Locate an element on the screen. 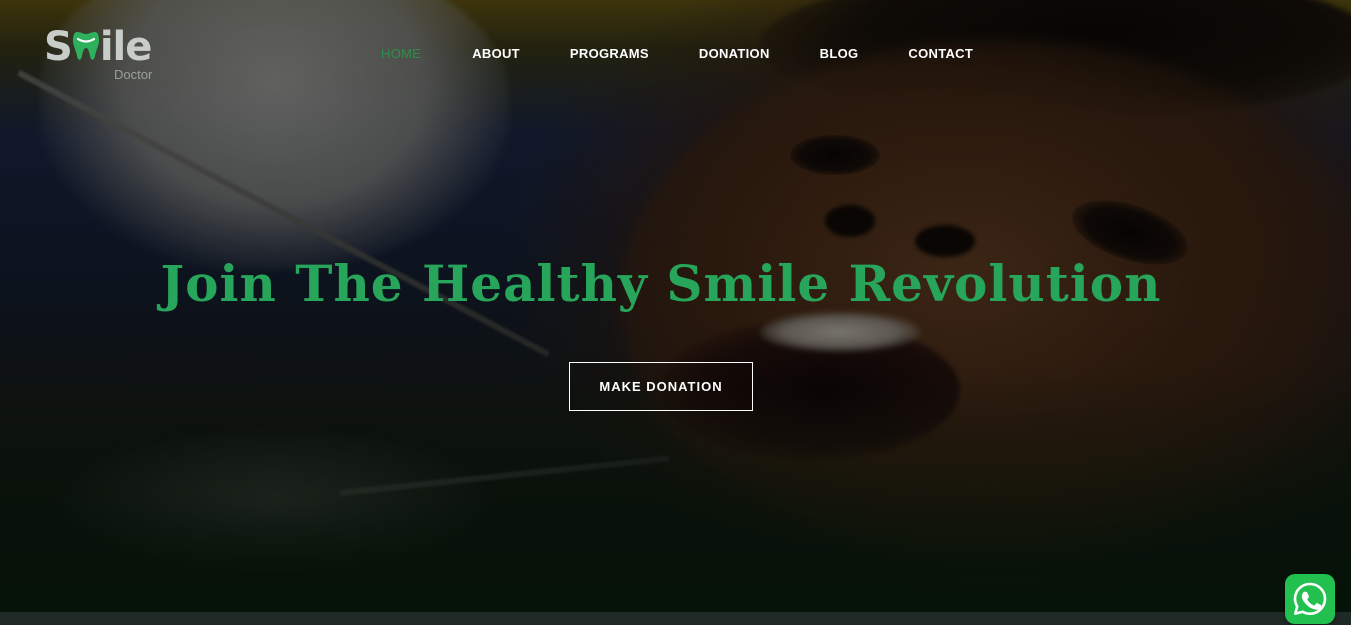  site-logo: S ile Doctor is located at coordinates (114, 56).